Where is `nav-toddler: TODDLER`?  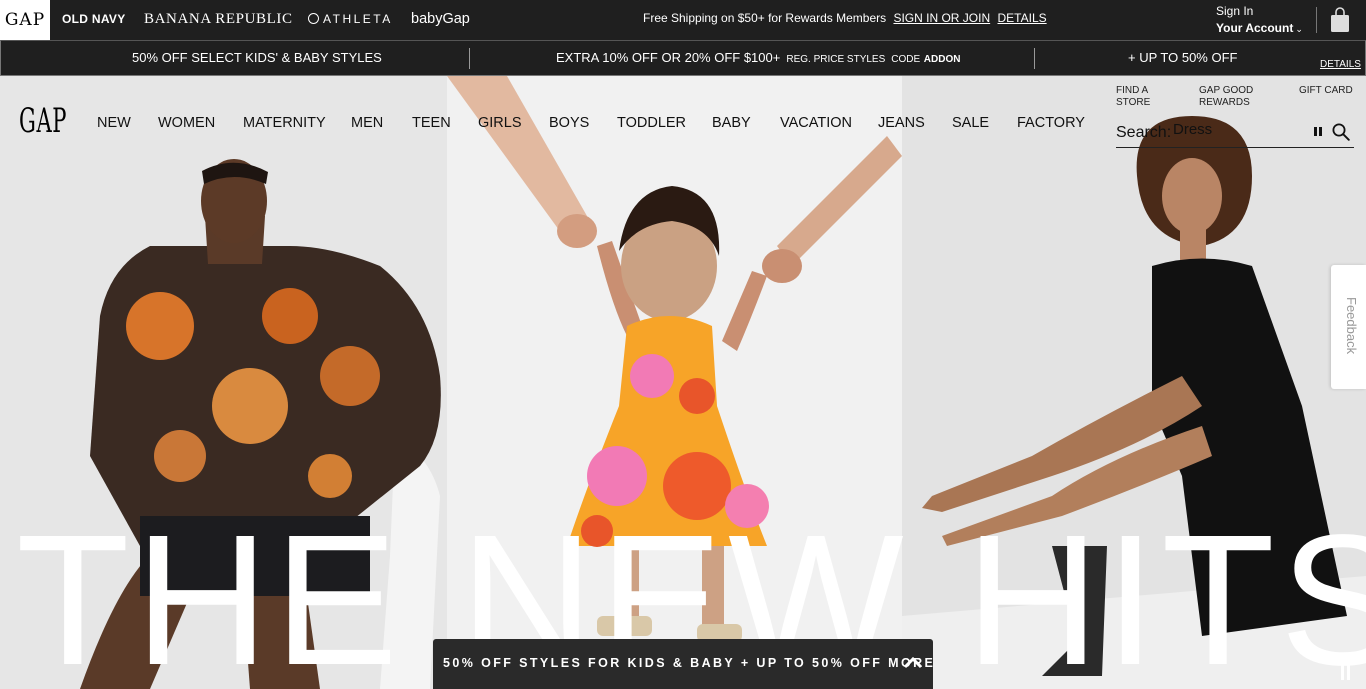
nav-toddler: TODDLER is located at coordinates (651, 123).